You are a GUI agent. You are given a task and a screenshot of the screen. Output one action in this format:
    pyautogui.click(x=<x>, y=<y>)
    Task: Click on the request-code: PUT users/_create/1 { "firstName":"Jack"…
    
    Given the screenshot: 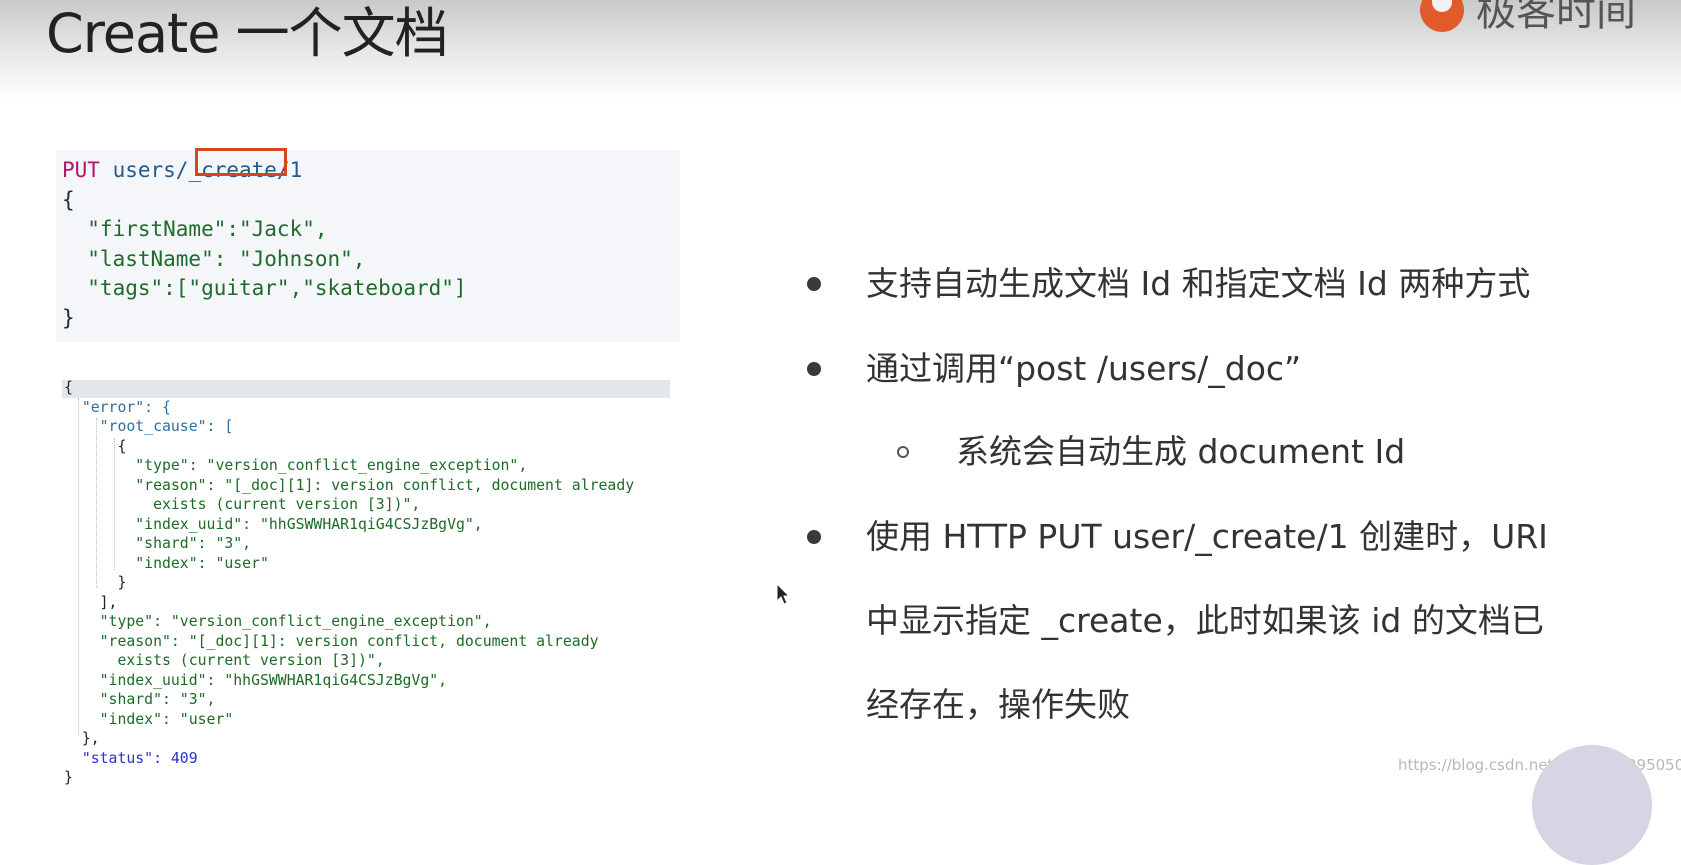 What is the action you would take?
    pyautogui.click(x=264, y=244)
    